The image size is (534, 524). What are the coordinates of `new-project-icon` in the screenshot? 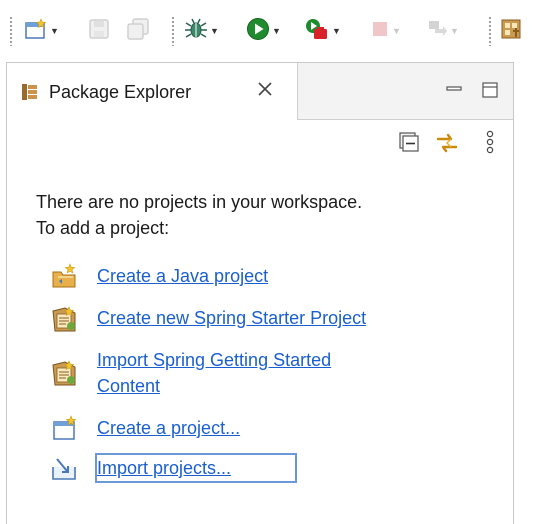 It's located at (65, 428).